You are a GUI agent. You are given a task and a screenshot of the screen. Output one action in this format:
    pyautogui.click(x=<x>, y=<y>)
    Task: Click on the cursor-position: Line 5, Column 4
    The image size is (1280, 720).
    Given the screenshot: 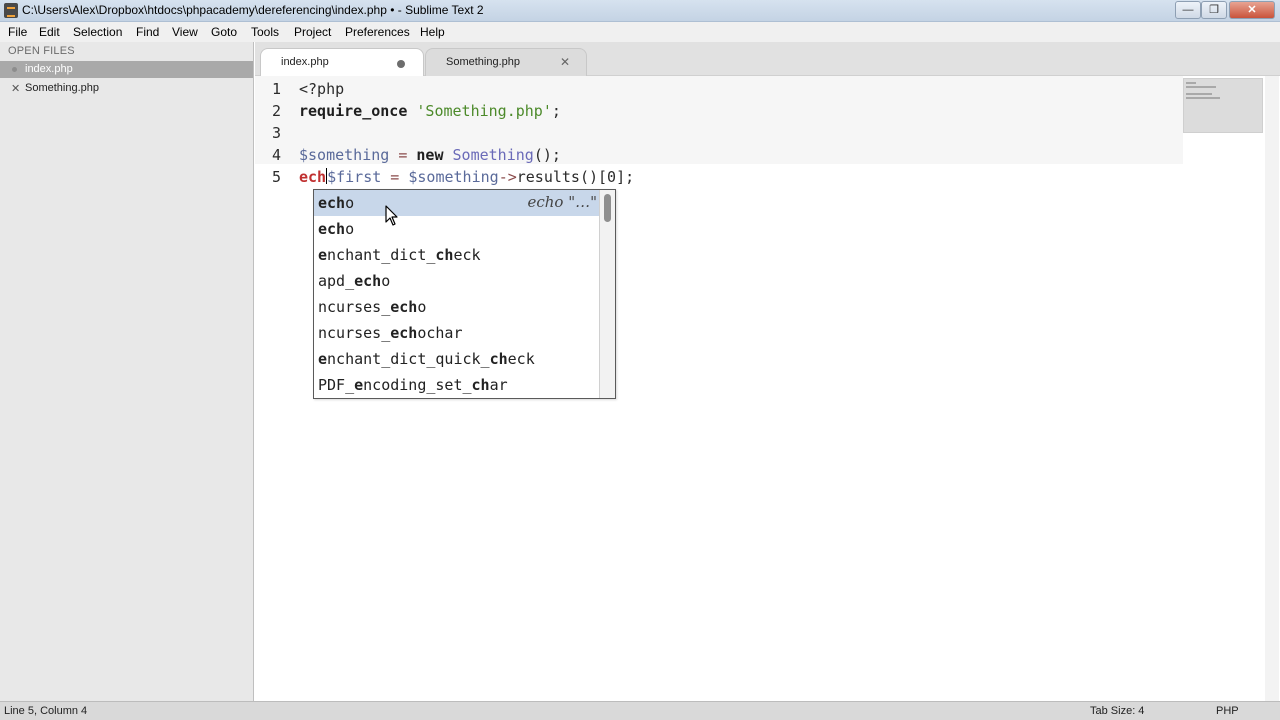 What is the action you would take?
    pyautogui.click(x=46, y=711)
    